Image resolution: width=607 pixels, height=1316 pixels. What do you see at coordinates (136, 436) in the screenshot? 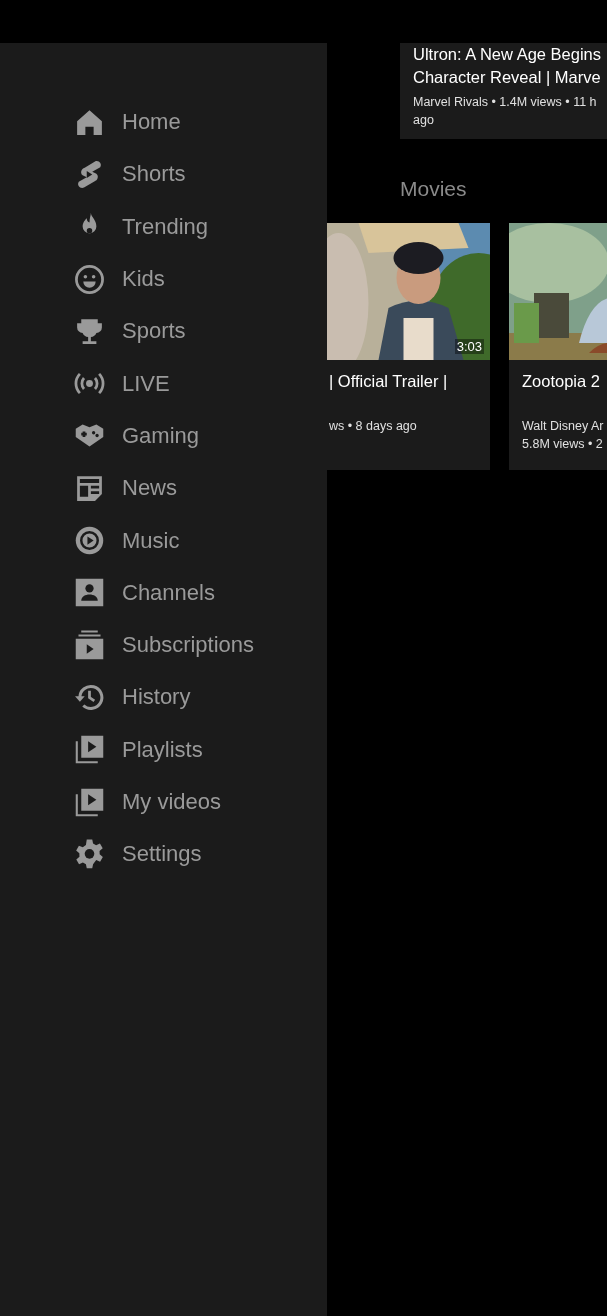
I see `menu-item: Gaming` at bounding box center [136, 436].